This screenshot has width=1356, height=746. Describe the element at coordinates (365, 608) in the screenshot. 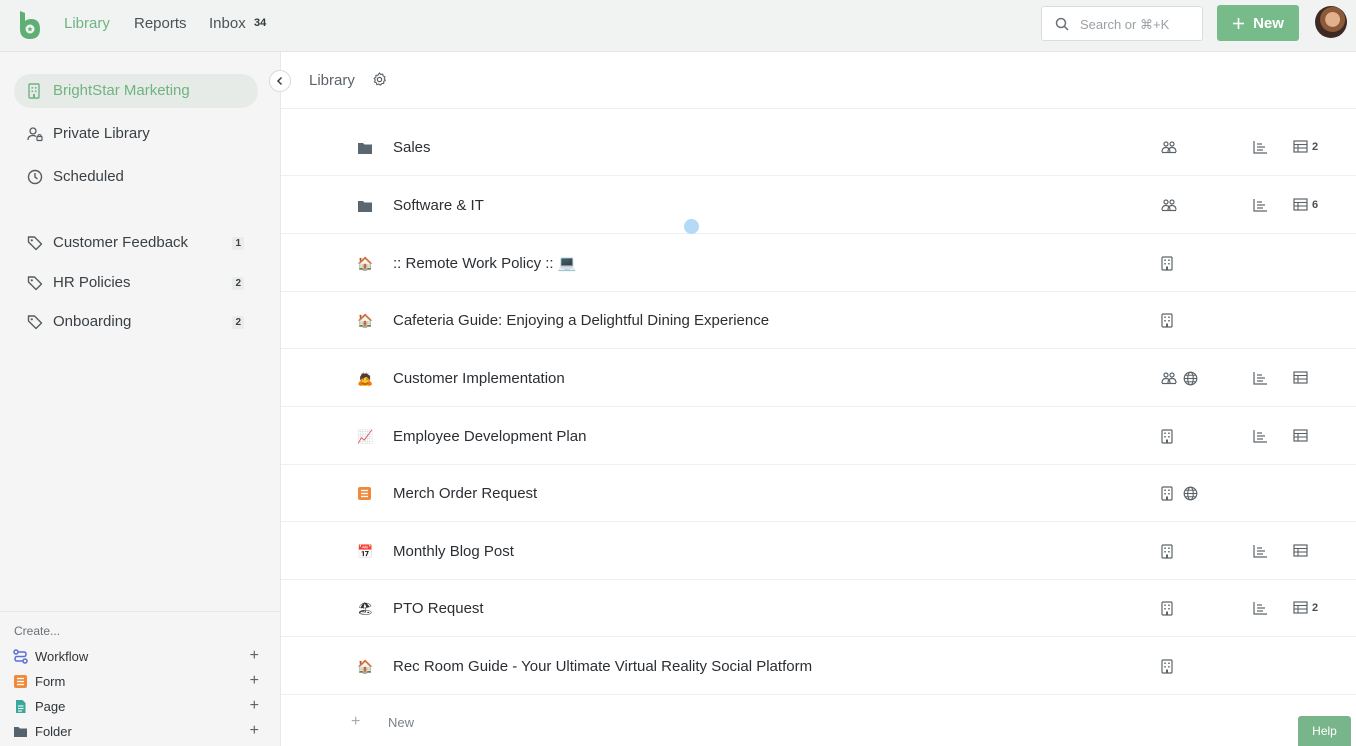

I see `beach-emoji-icon: 🏖` at that location.